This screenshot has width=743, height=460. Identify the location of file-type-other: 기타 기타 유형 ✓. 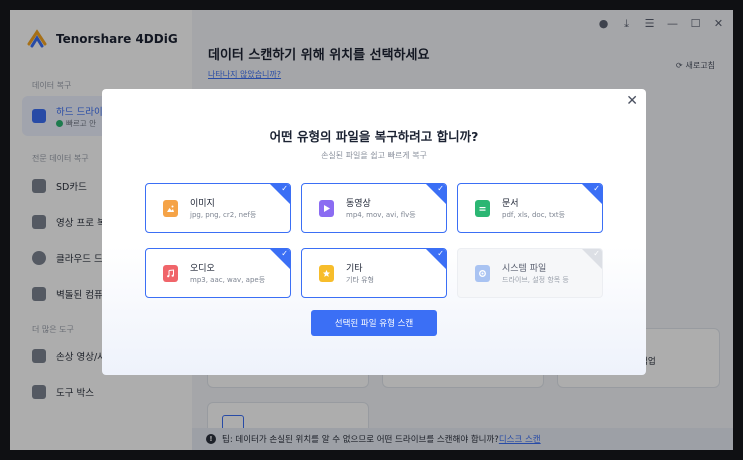
(374, 273).